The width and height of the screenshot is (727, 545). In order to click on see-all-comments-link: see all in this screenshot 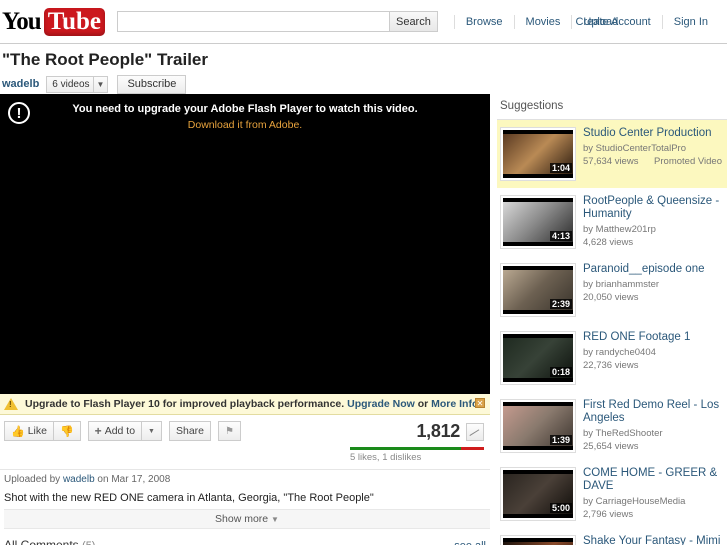, I will do `click(470, 542)`.